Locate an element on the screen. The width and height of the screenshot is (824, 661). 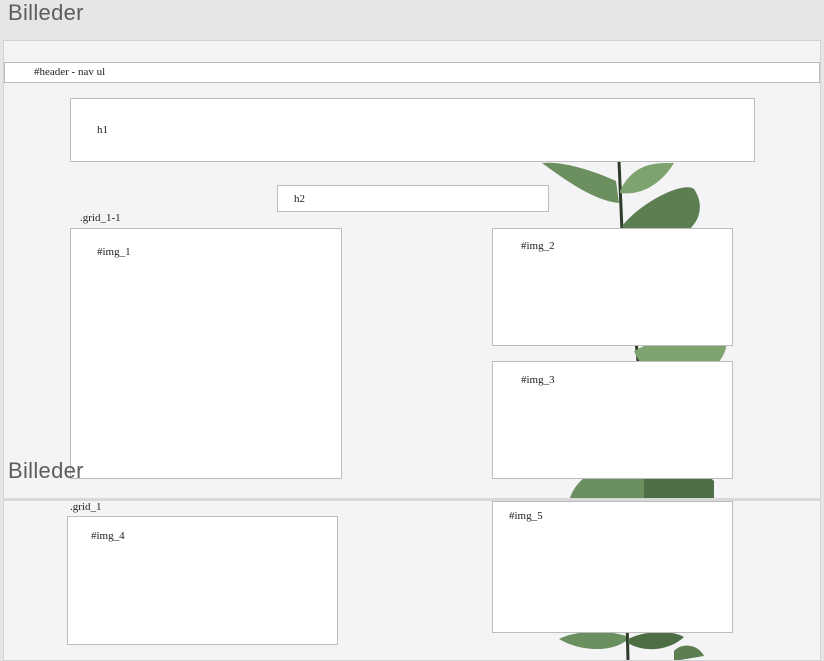
img-4-label: #img_4 is located at coordinates (108, 536).